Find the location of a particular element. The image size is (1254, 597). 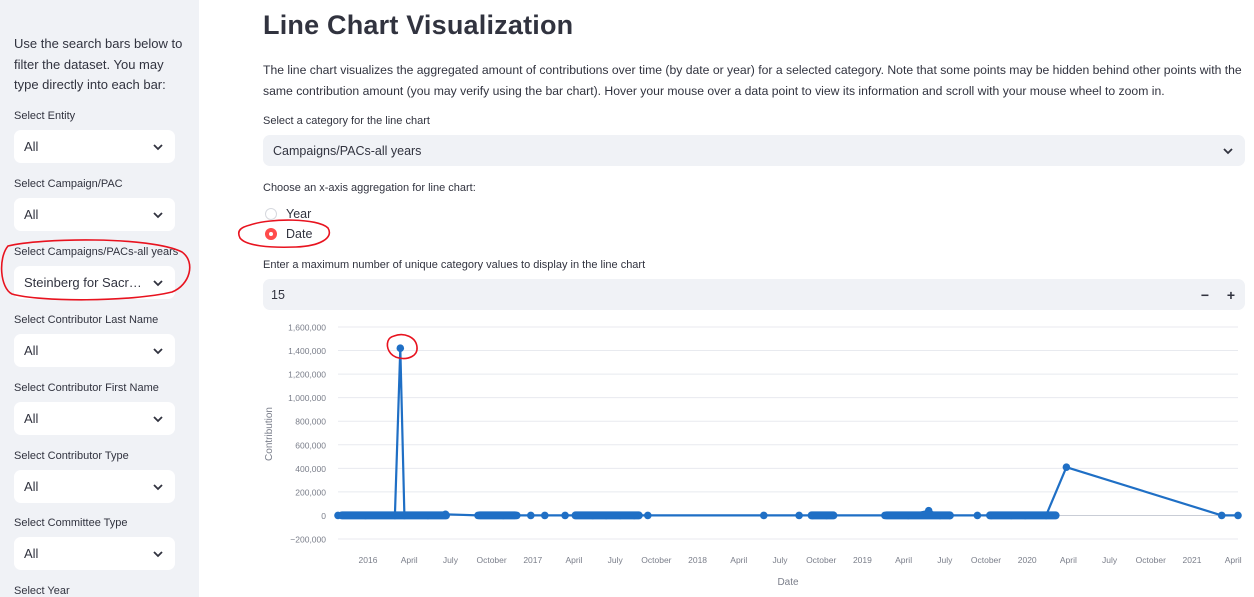

y-tick-label: 600,000 is located at coordinates (310, 445).